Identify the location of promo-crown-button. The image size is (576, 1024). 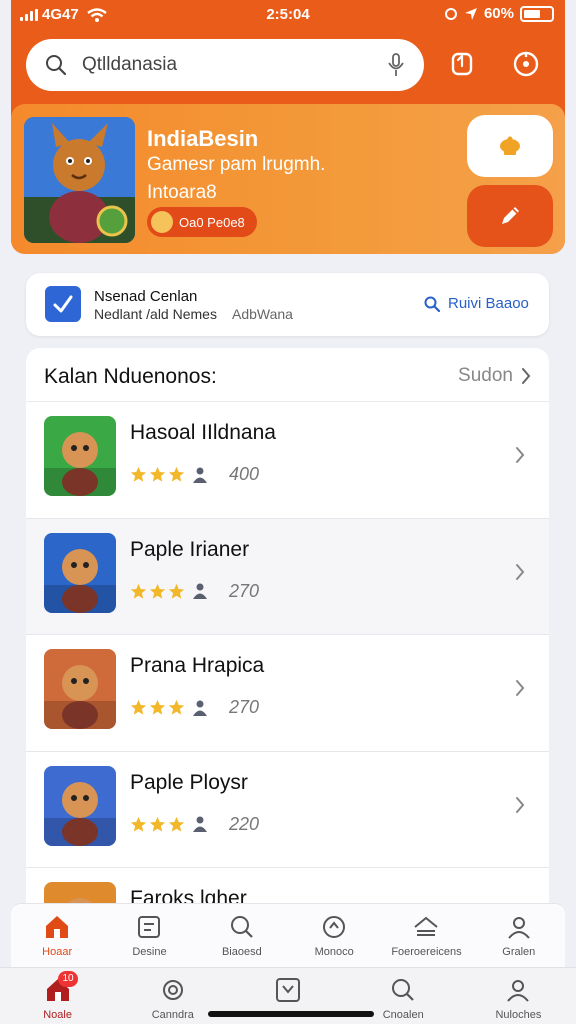
(510, 146).